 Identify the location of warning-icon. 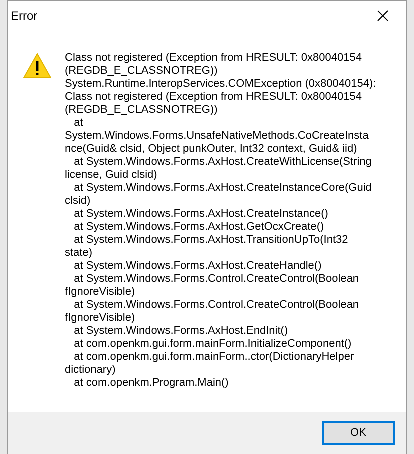
(37, 66).